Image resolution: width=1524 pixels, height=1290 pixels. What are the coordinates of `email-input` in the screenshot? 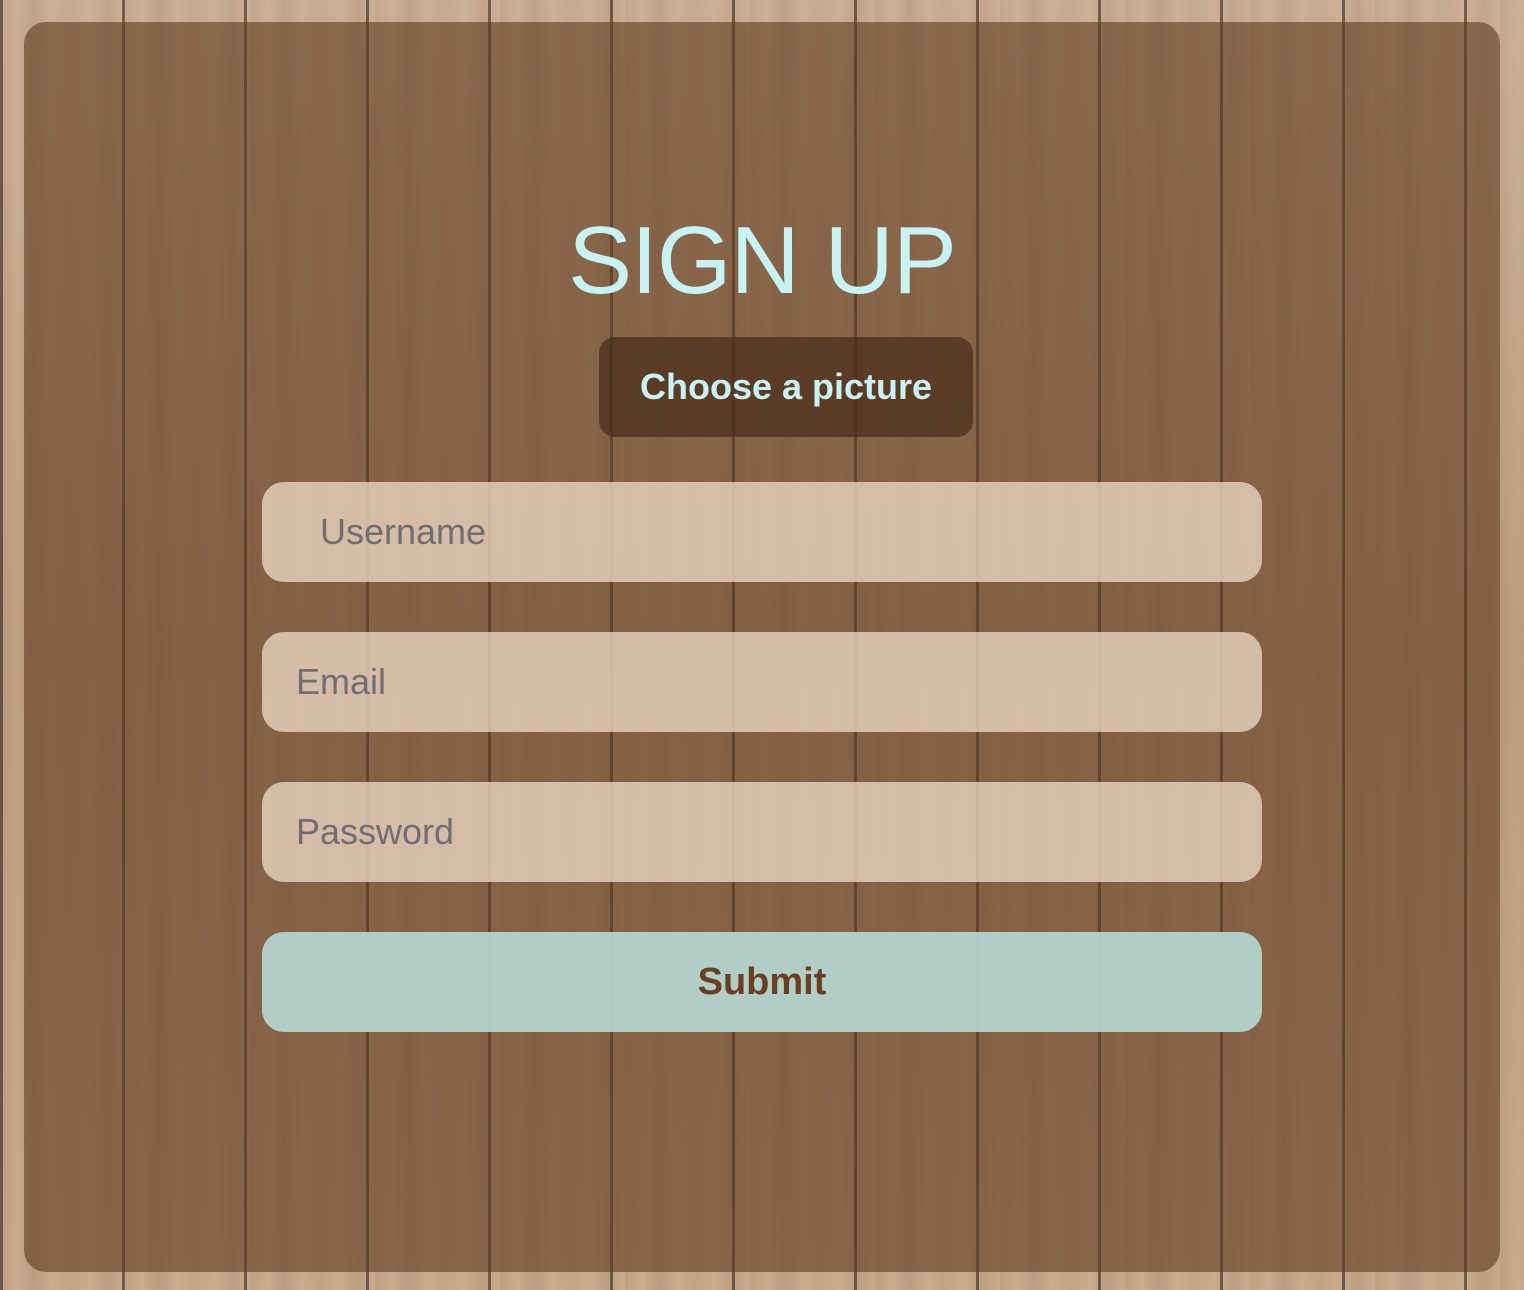 It's located at (762, 682).